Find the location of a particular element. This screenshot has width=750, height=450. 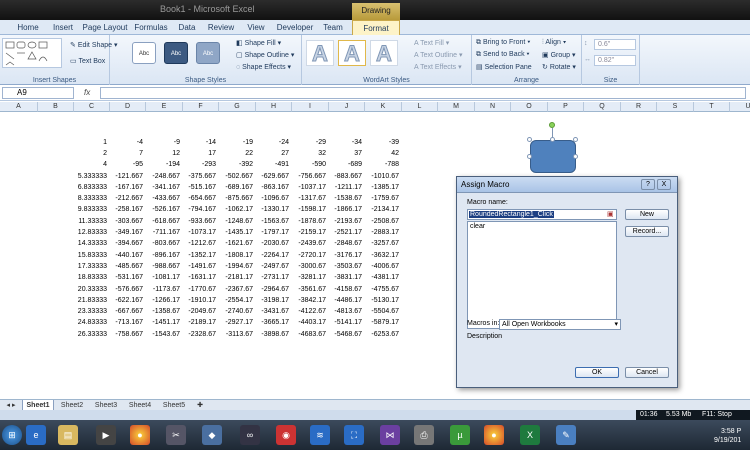

cell: 14.33333 is located at coordinates (92, 244).